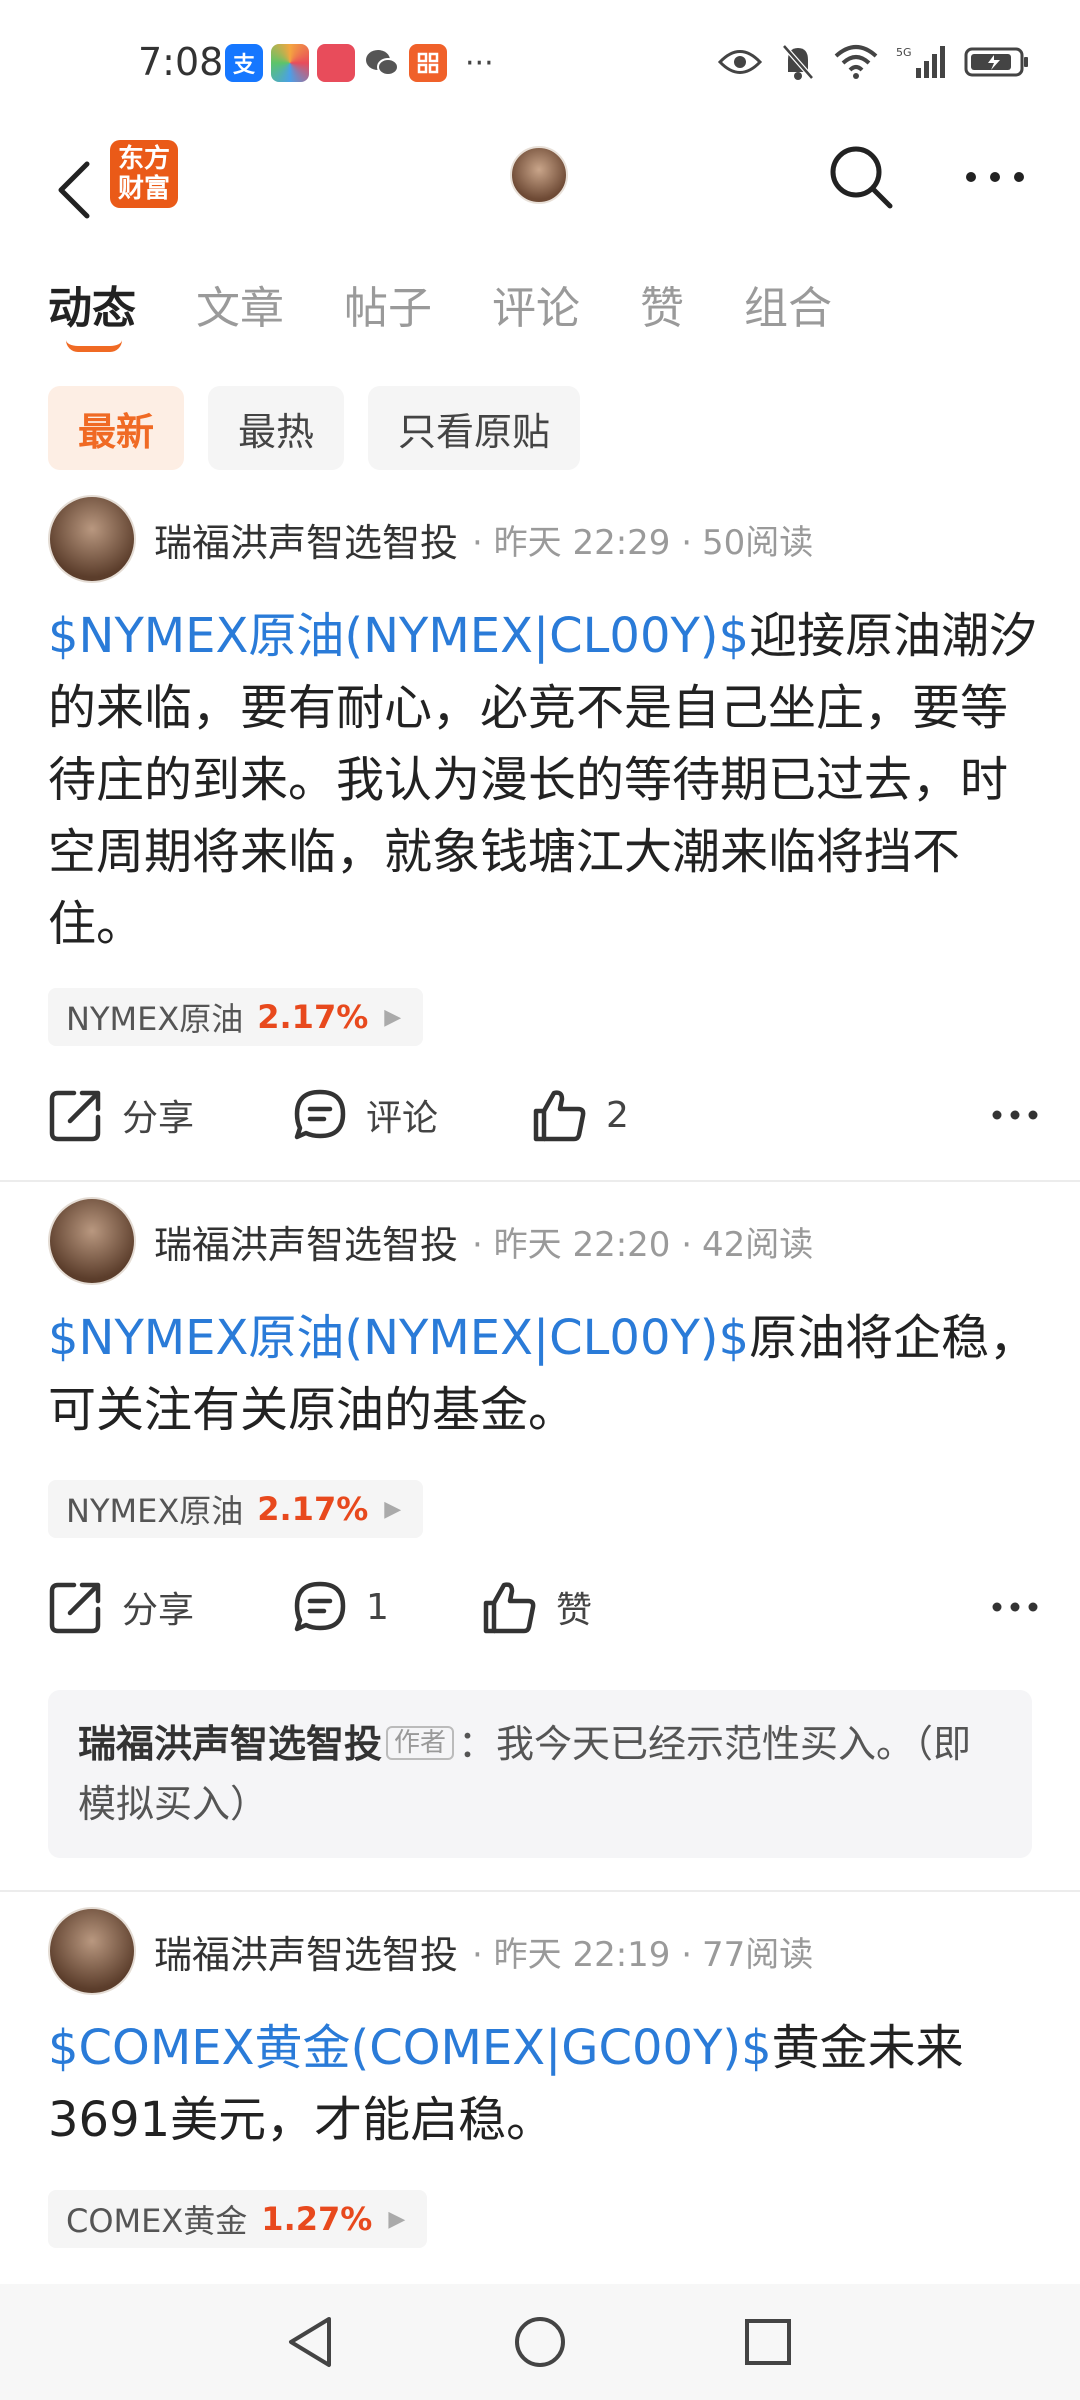 This screenshot has width=1080, height=2400. I want to click on comment-count: 1, so click(377, 1607).